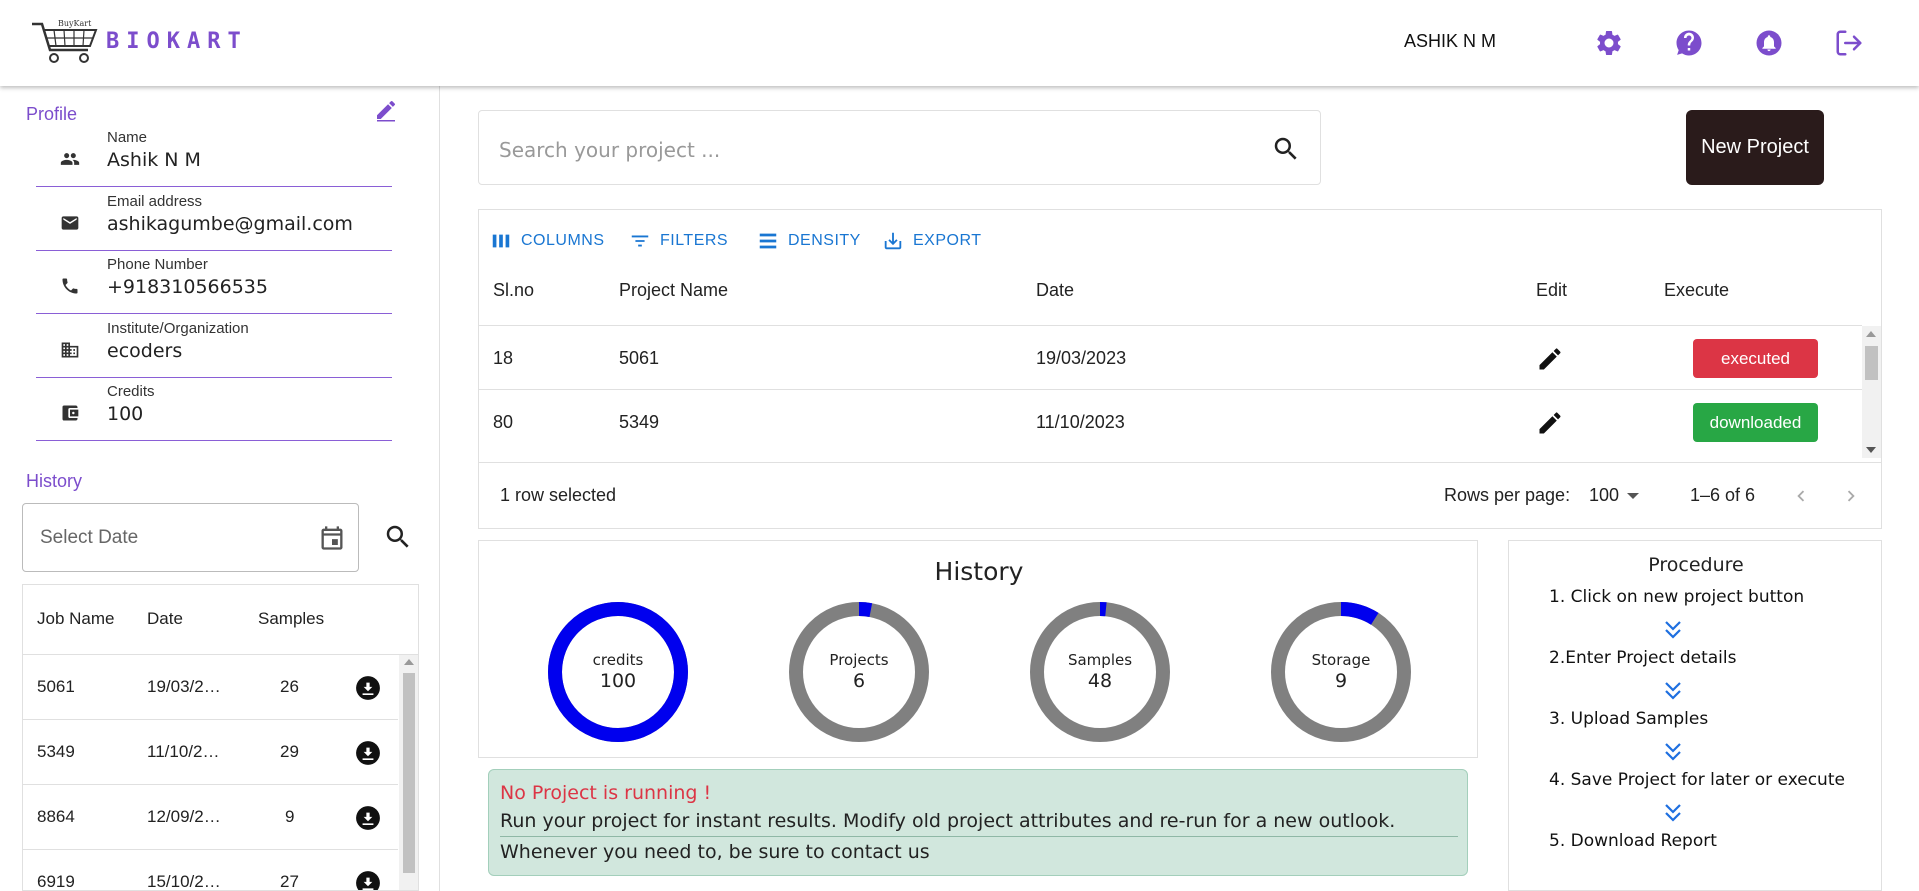 This screenshot has height=891, width=1919. I want to click on donut-samples: Samples 48, so click(1100, 672).